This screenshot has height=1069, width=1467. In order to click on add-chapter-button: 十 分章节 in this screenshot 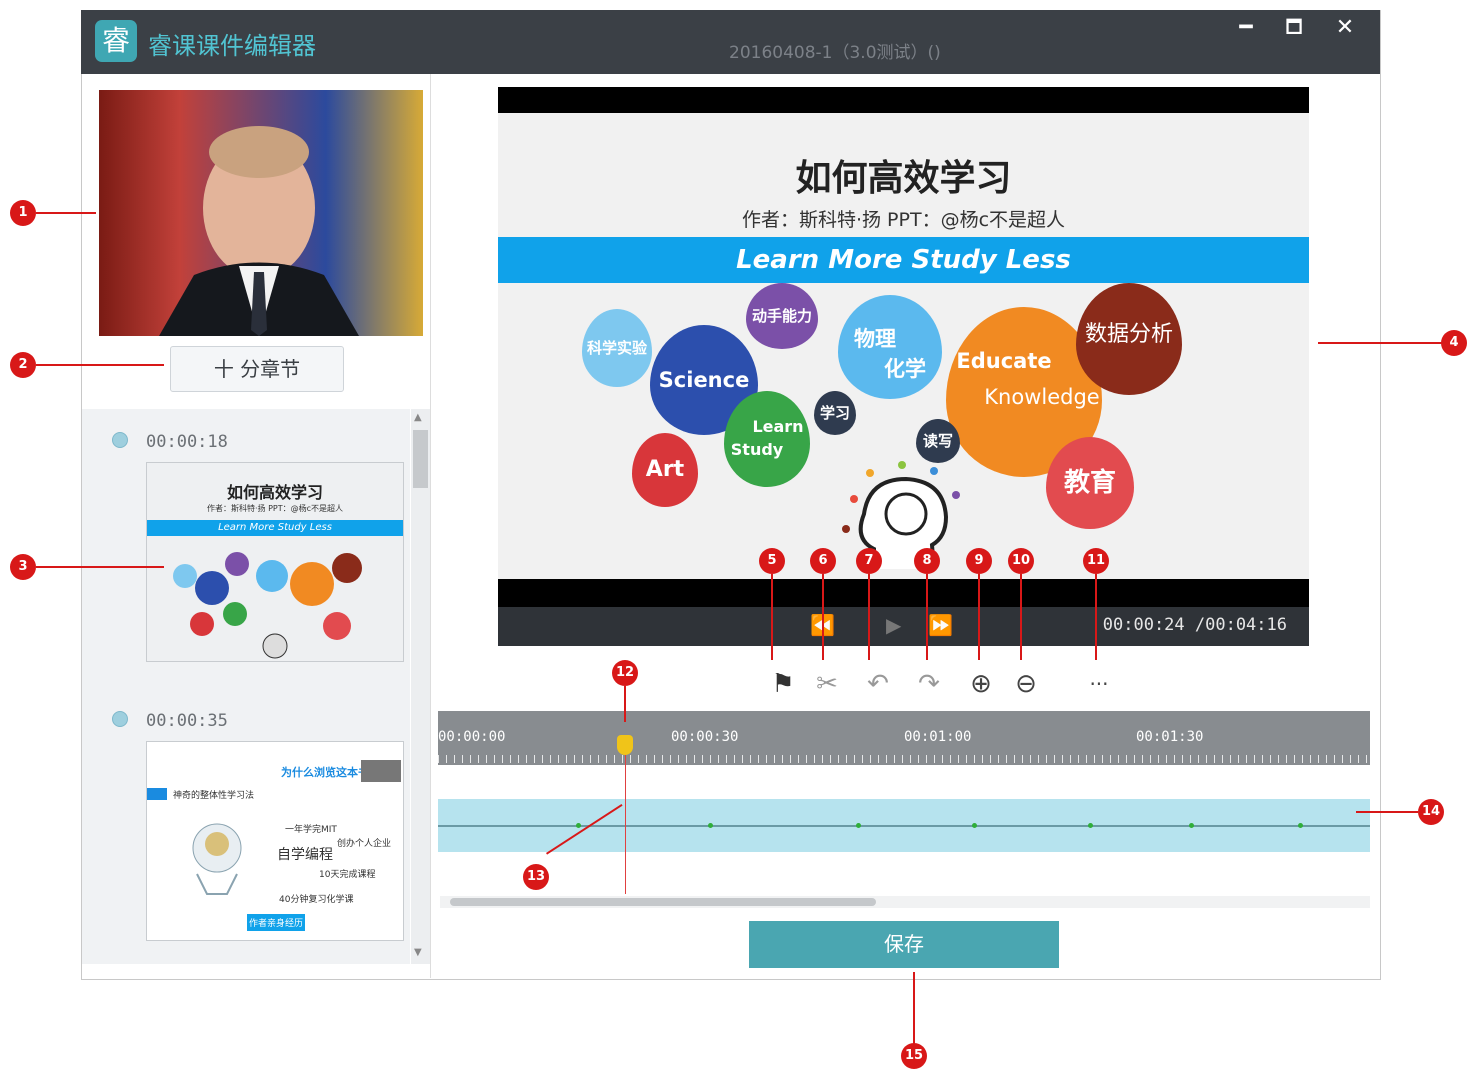, I will do `click(257, 369)`.